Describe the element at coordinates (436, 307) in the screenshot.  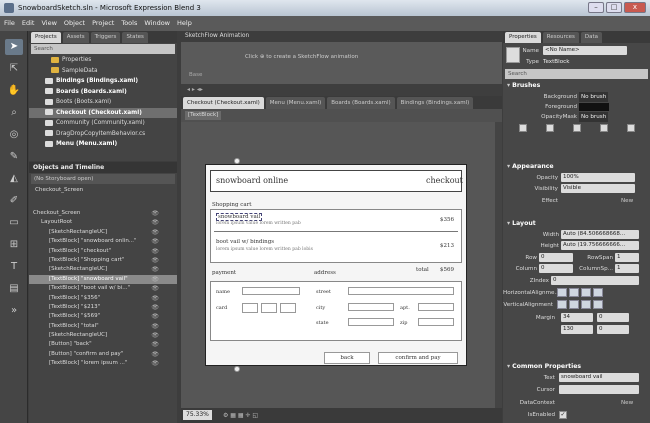
I see `apt-field` at that location.